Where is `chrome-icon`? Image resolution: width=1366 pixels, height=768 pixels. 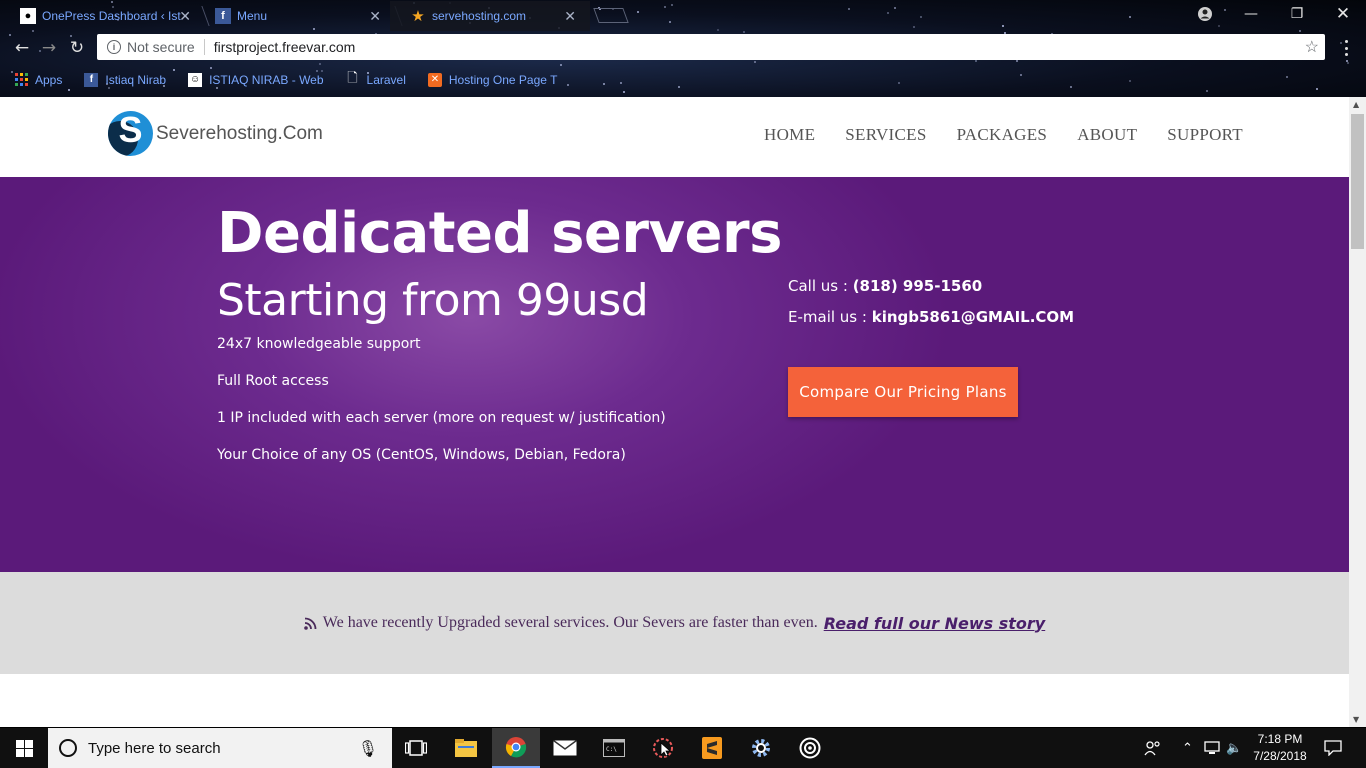
chrome-icon is located at coordinates (516, 748).